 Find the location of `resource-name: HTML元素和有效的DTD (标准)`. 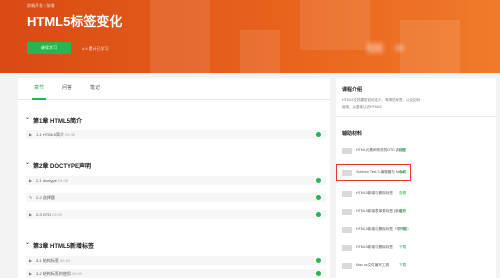

resource-name: HTML元素和有效的DTD (标准) is located at coordinates (381, 150).